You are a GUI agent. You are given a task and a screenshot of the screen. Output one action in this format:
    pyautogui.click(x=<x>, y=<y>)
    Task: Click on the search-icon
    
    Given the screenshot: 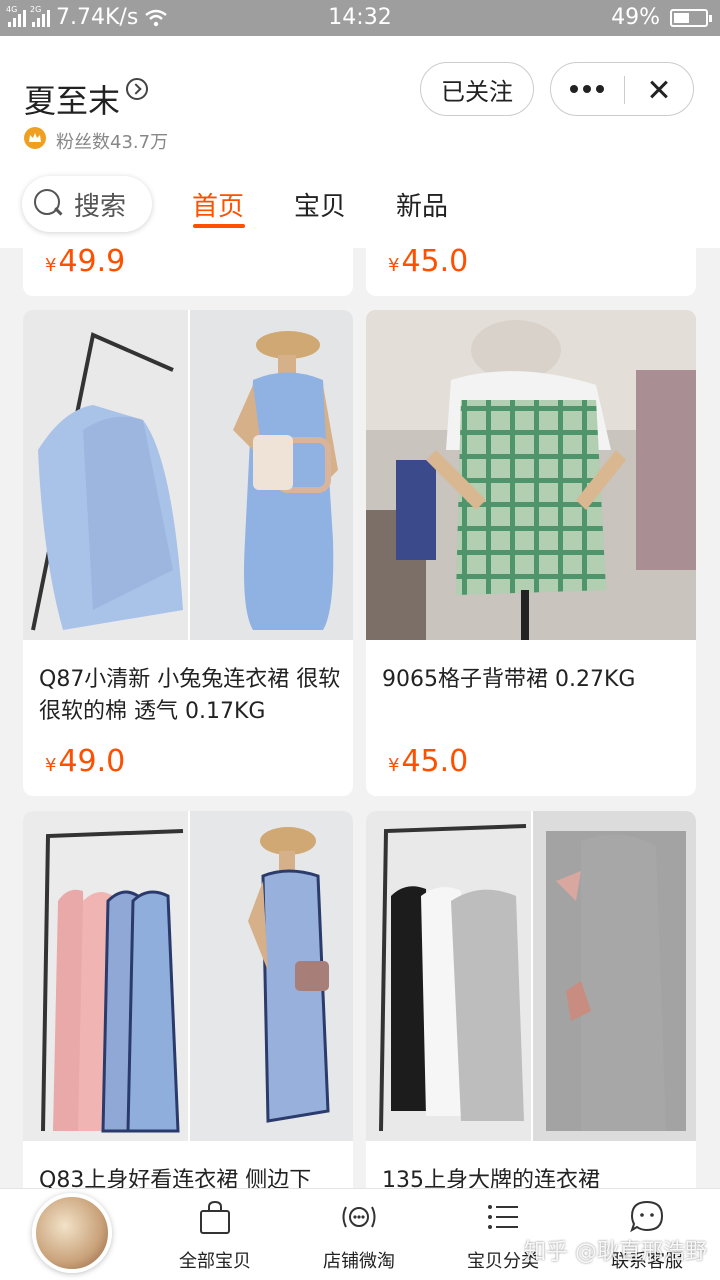 What is the action you would take?
    pyautogui.click(x=49, y=204)
    